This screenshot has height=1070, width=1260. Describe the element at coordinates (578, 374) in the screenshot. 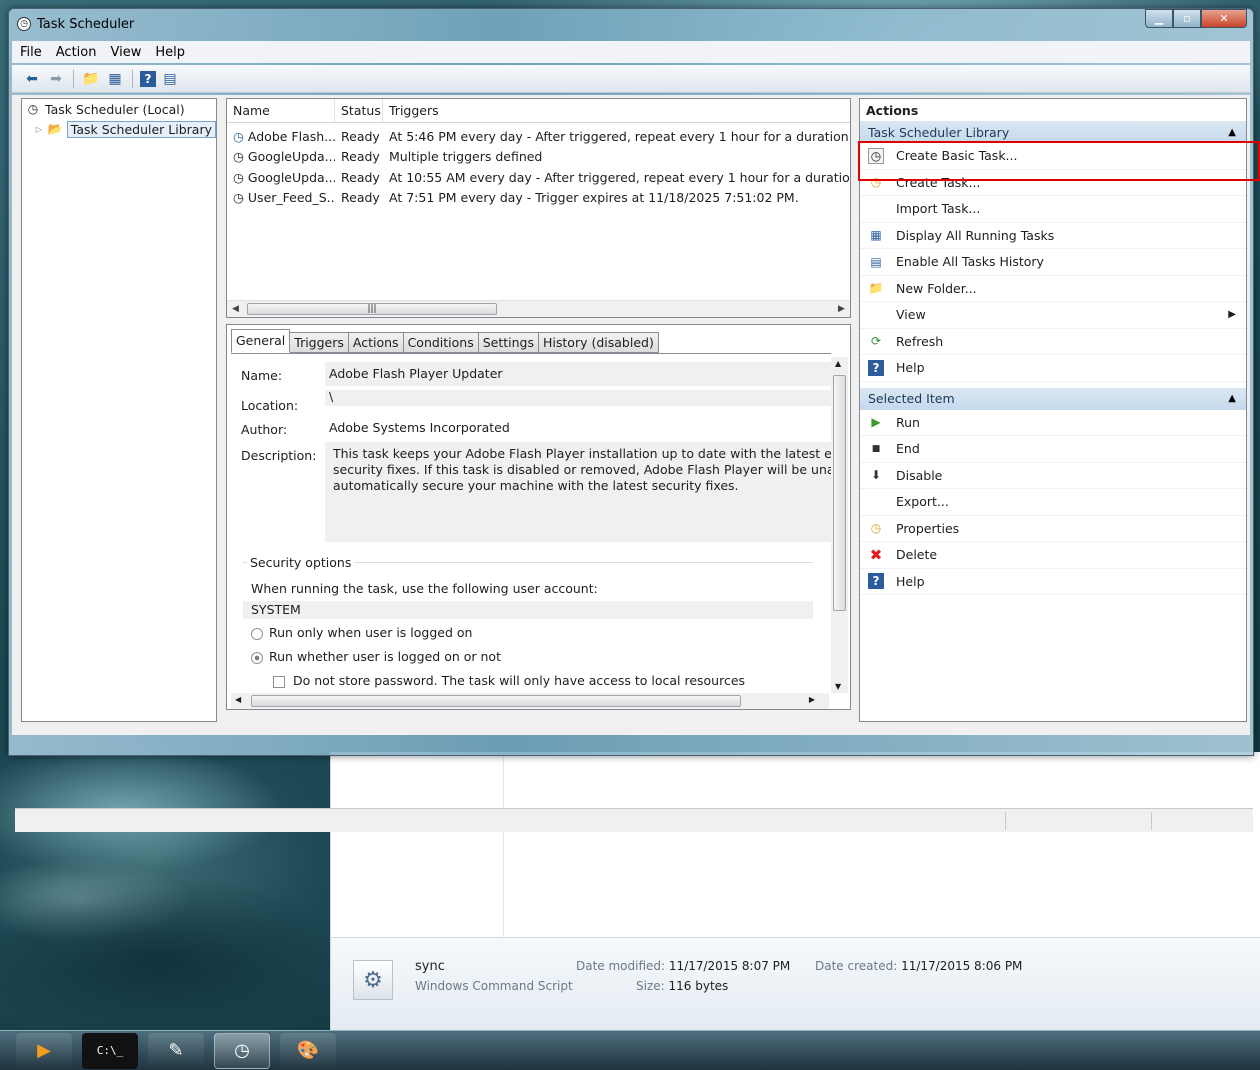

I see `name-field: Adobe Flash Player Updater` at that location.